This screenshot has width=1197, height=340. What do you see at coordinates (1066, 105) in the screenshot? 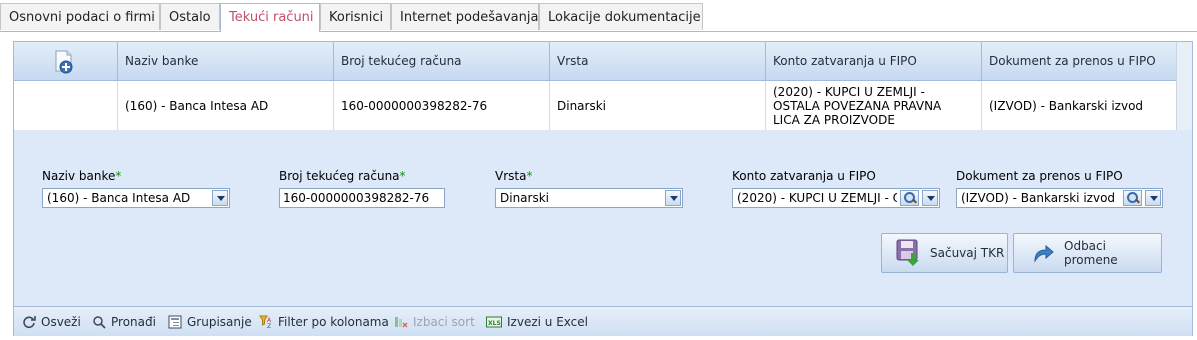
I see `cell-dokument: (IZVOD) - Bankarski izvod` at bounding box center [1066, 105].